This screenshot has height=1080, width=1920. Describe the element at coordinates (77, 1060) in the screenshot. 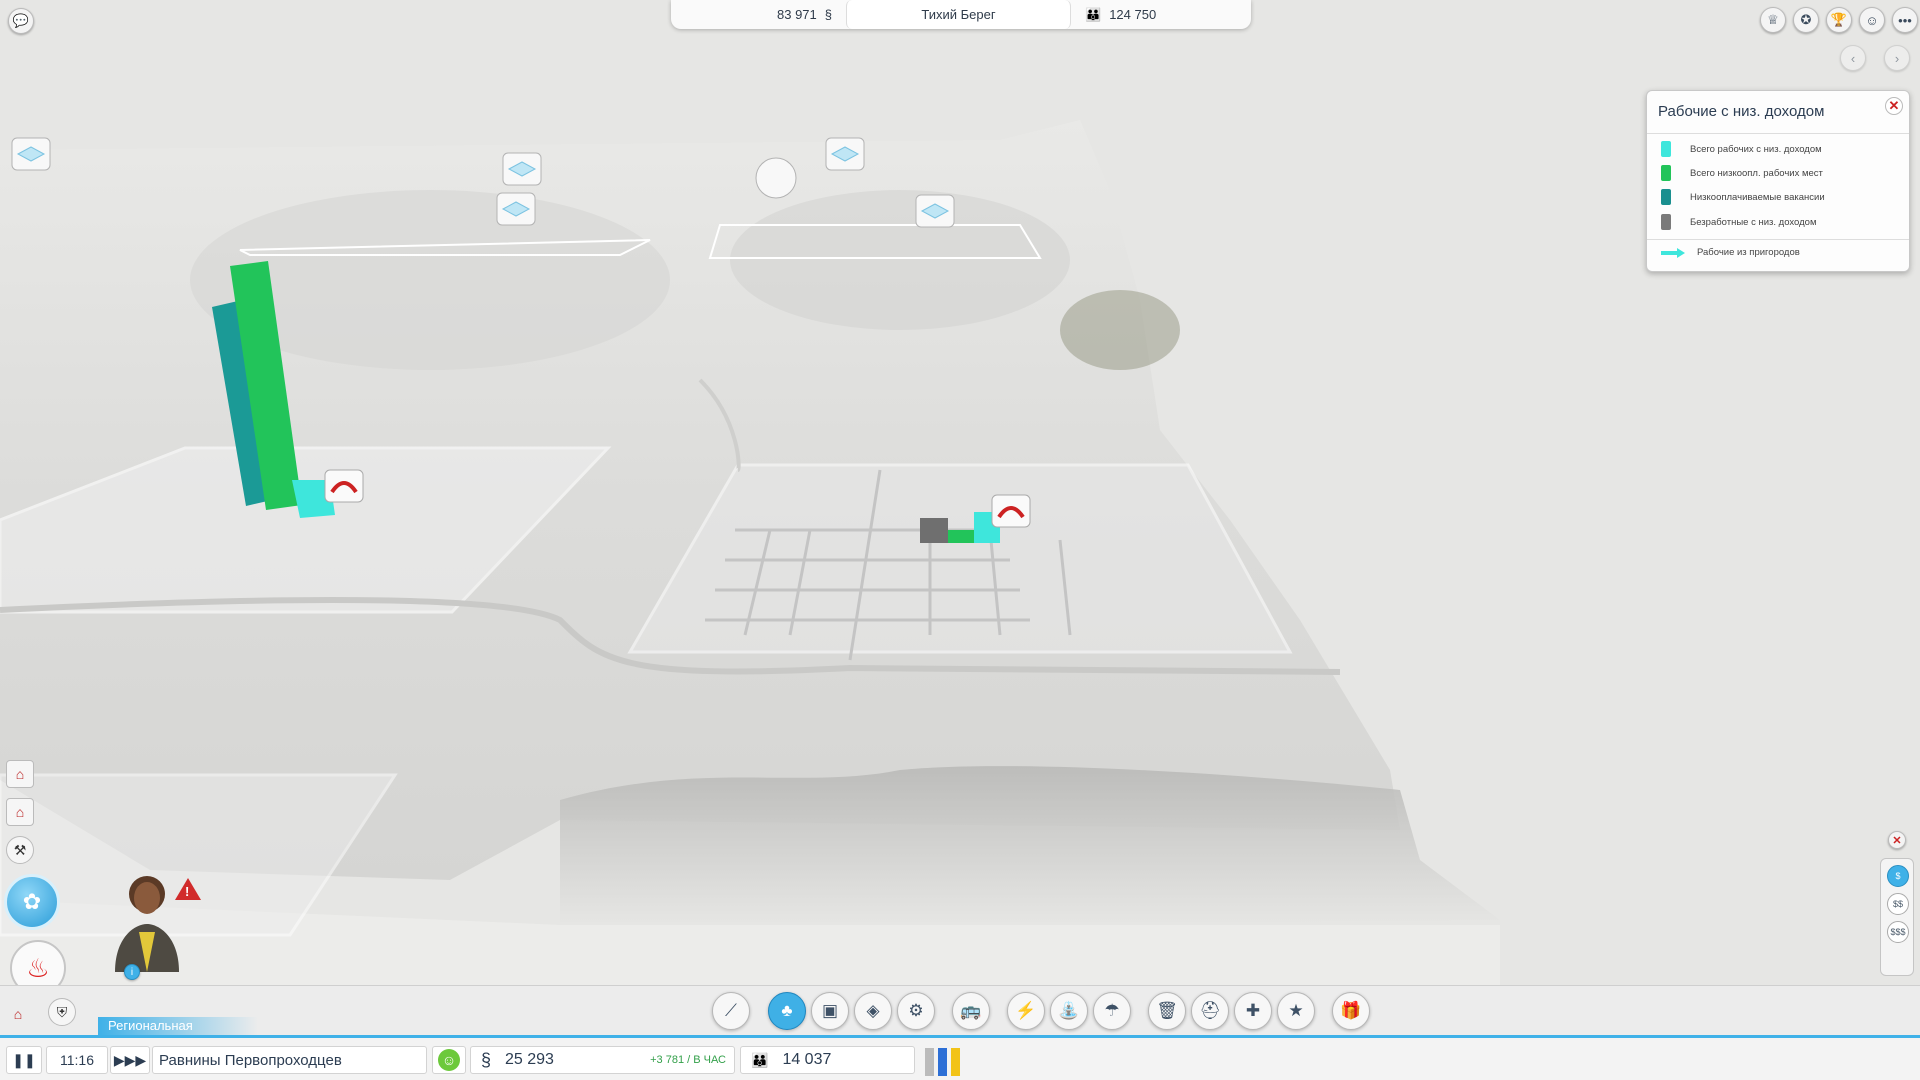

I see `clock: 11:16` at that location.